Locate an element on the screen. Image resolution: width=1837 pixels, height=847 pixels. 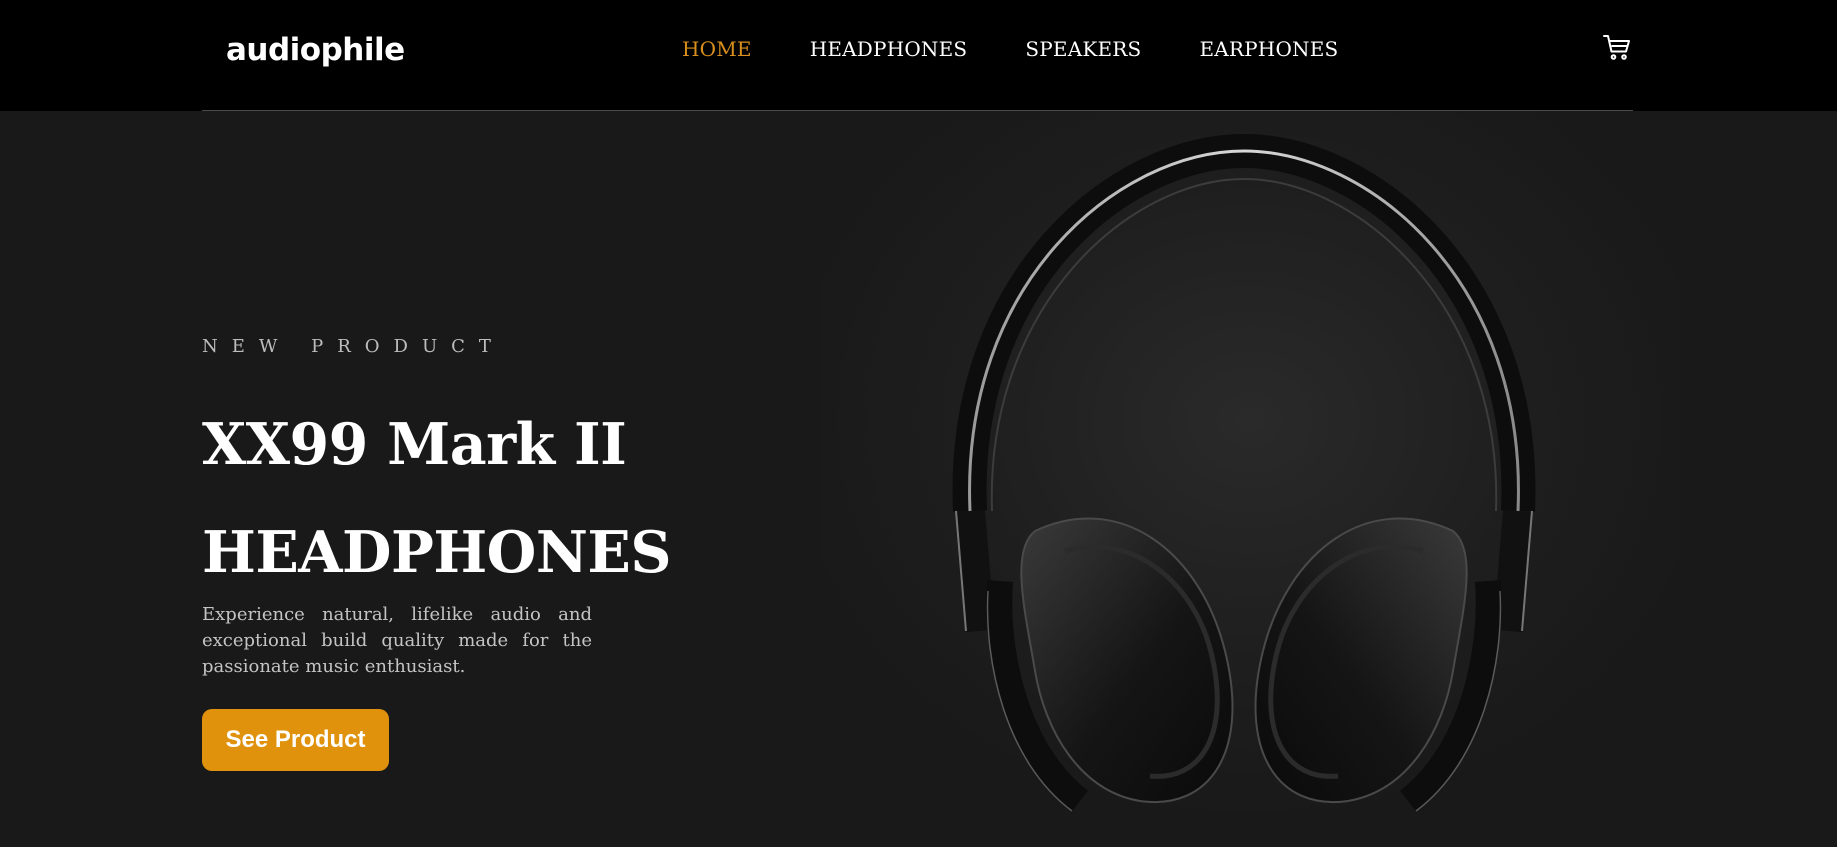
hero-title: XX99 Mark II HEADPHONES is located at coordinates (437, 499).